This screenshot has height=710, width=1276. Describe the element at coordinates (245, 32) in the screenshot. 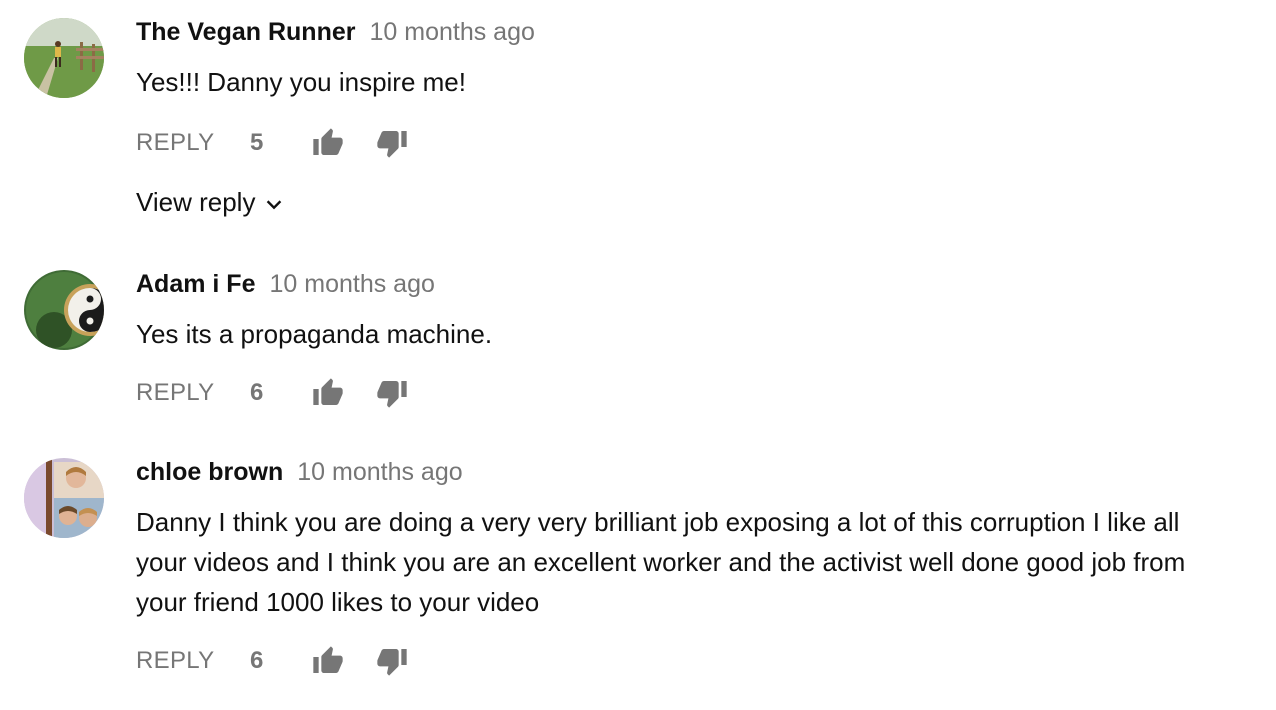

I see `author-name: The Vegan Runner` at that location.